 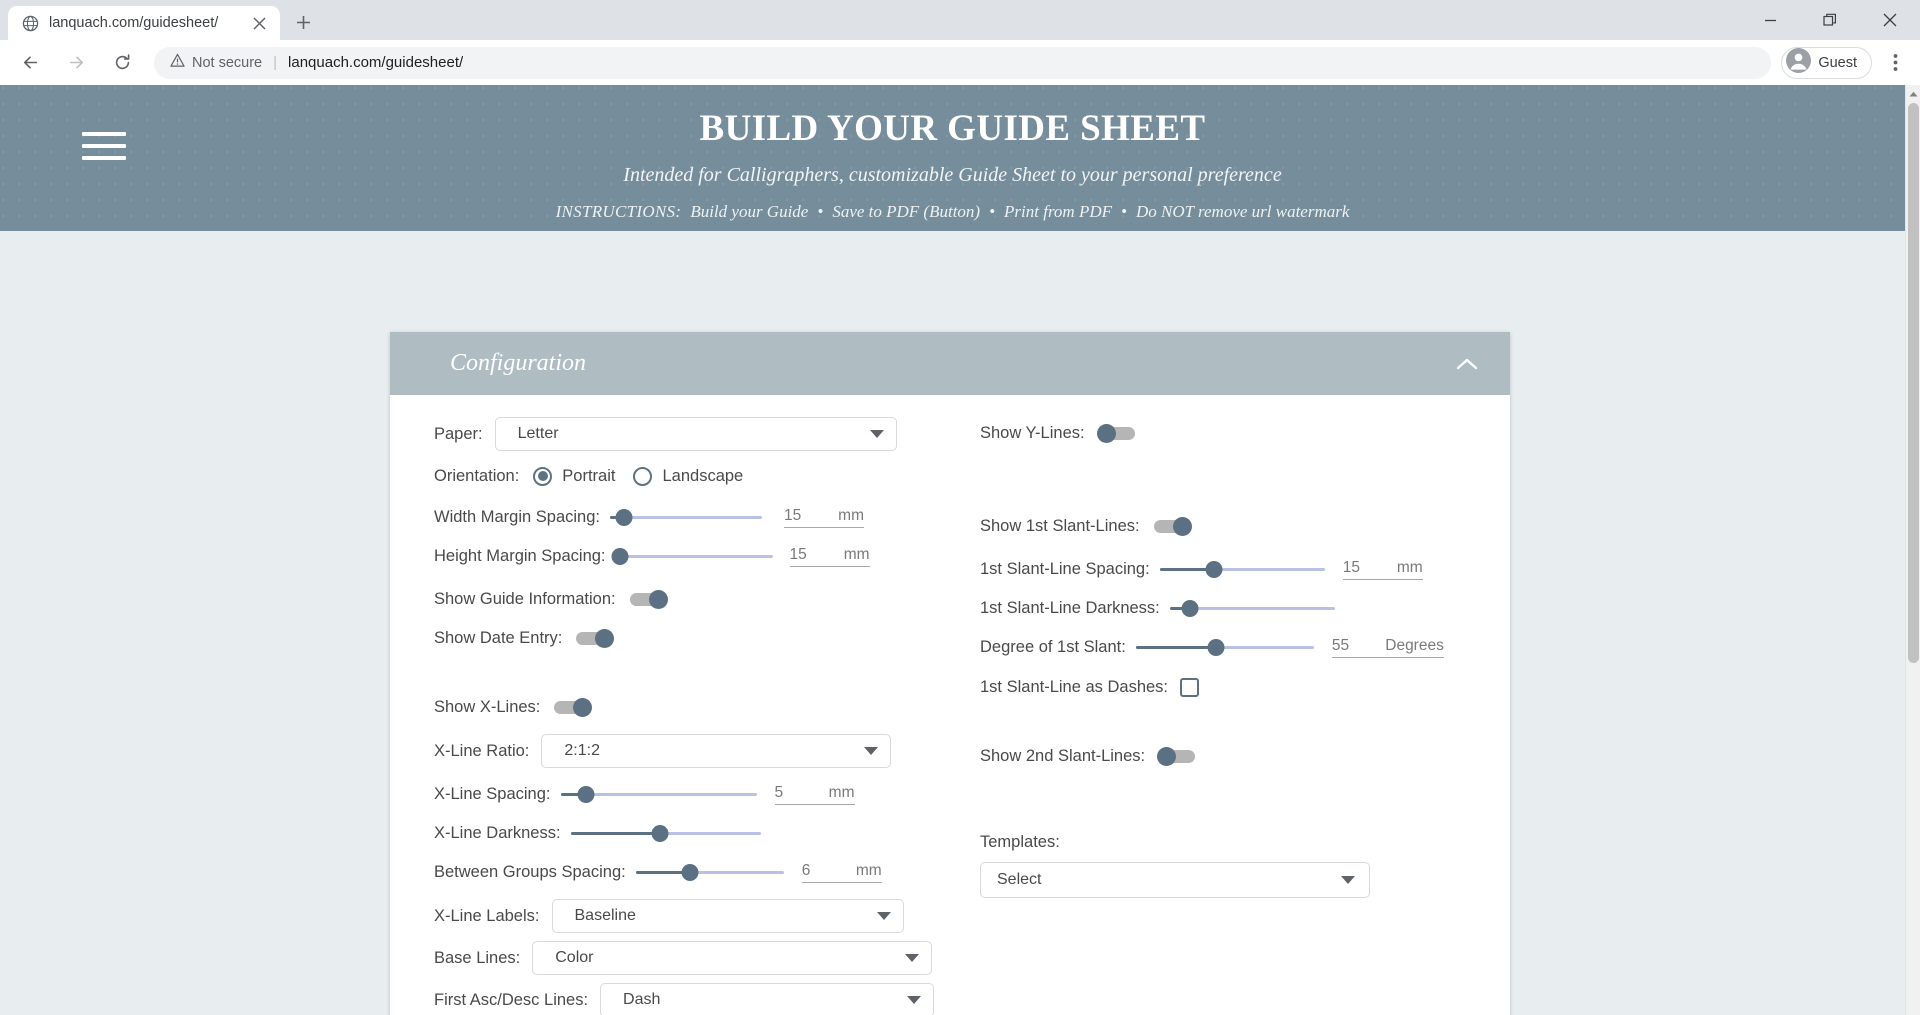 I want to click on width-margin-unit: mm, so click(x=851, y=515).